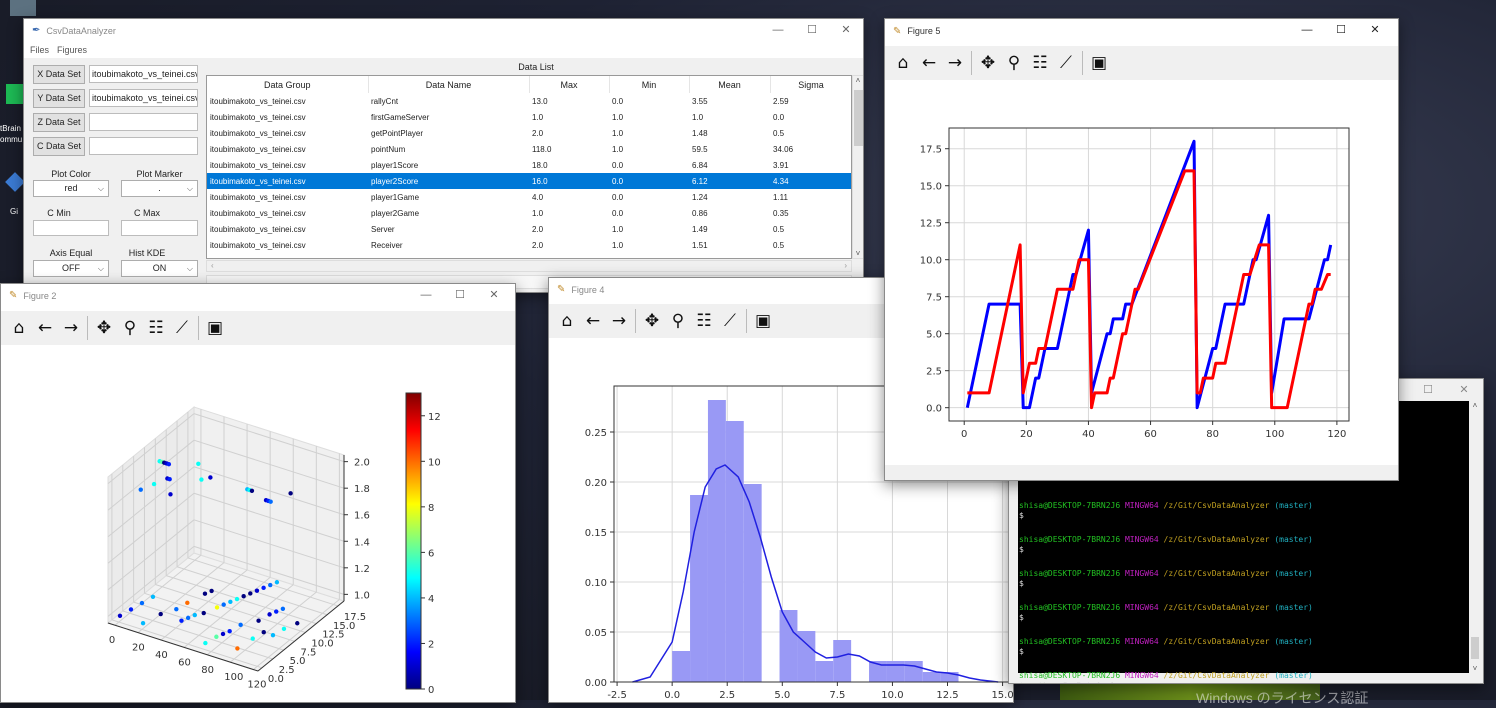 Image resolution: width=1496 pixels, height=708 pixels. Describe the element at coordinates (1475, 537) in the screenshot. I see `terminal-scrollbar: ˄ ˅` at that location.